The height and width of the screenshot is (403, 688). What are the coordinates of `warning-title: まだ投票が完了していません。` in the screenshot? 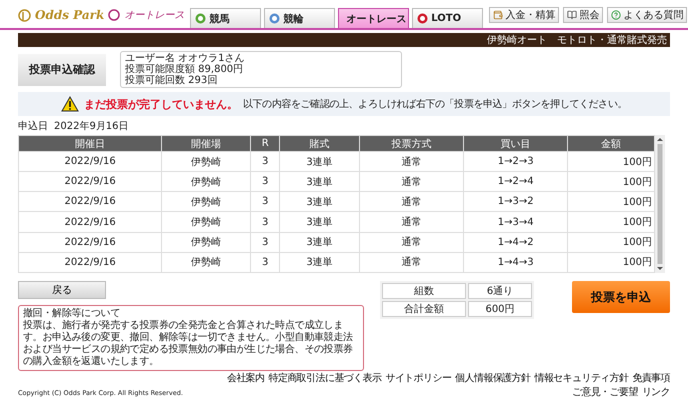 It's located at (161, 104).